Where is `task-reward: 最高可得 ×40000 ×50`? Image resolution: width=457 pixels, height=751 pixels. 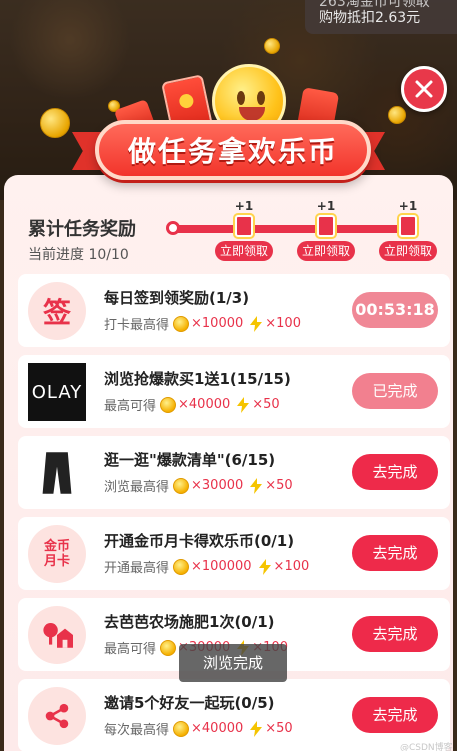
task-reward: 最高可得 ×40000 ×50 is located at coordinates (192, 404).